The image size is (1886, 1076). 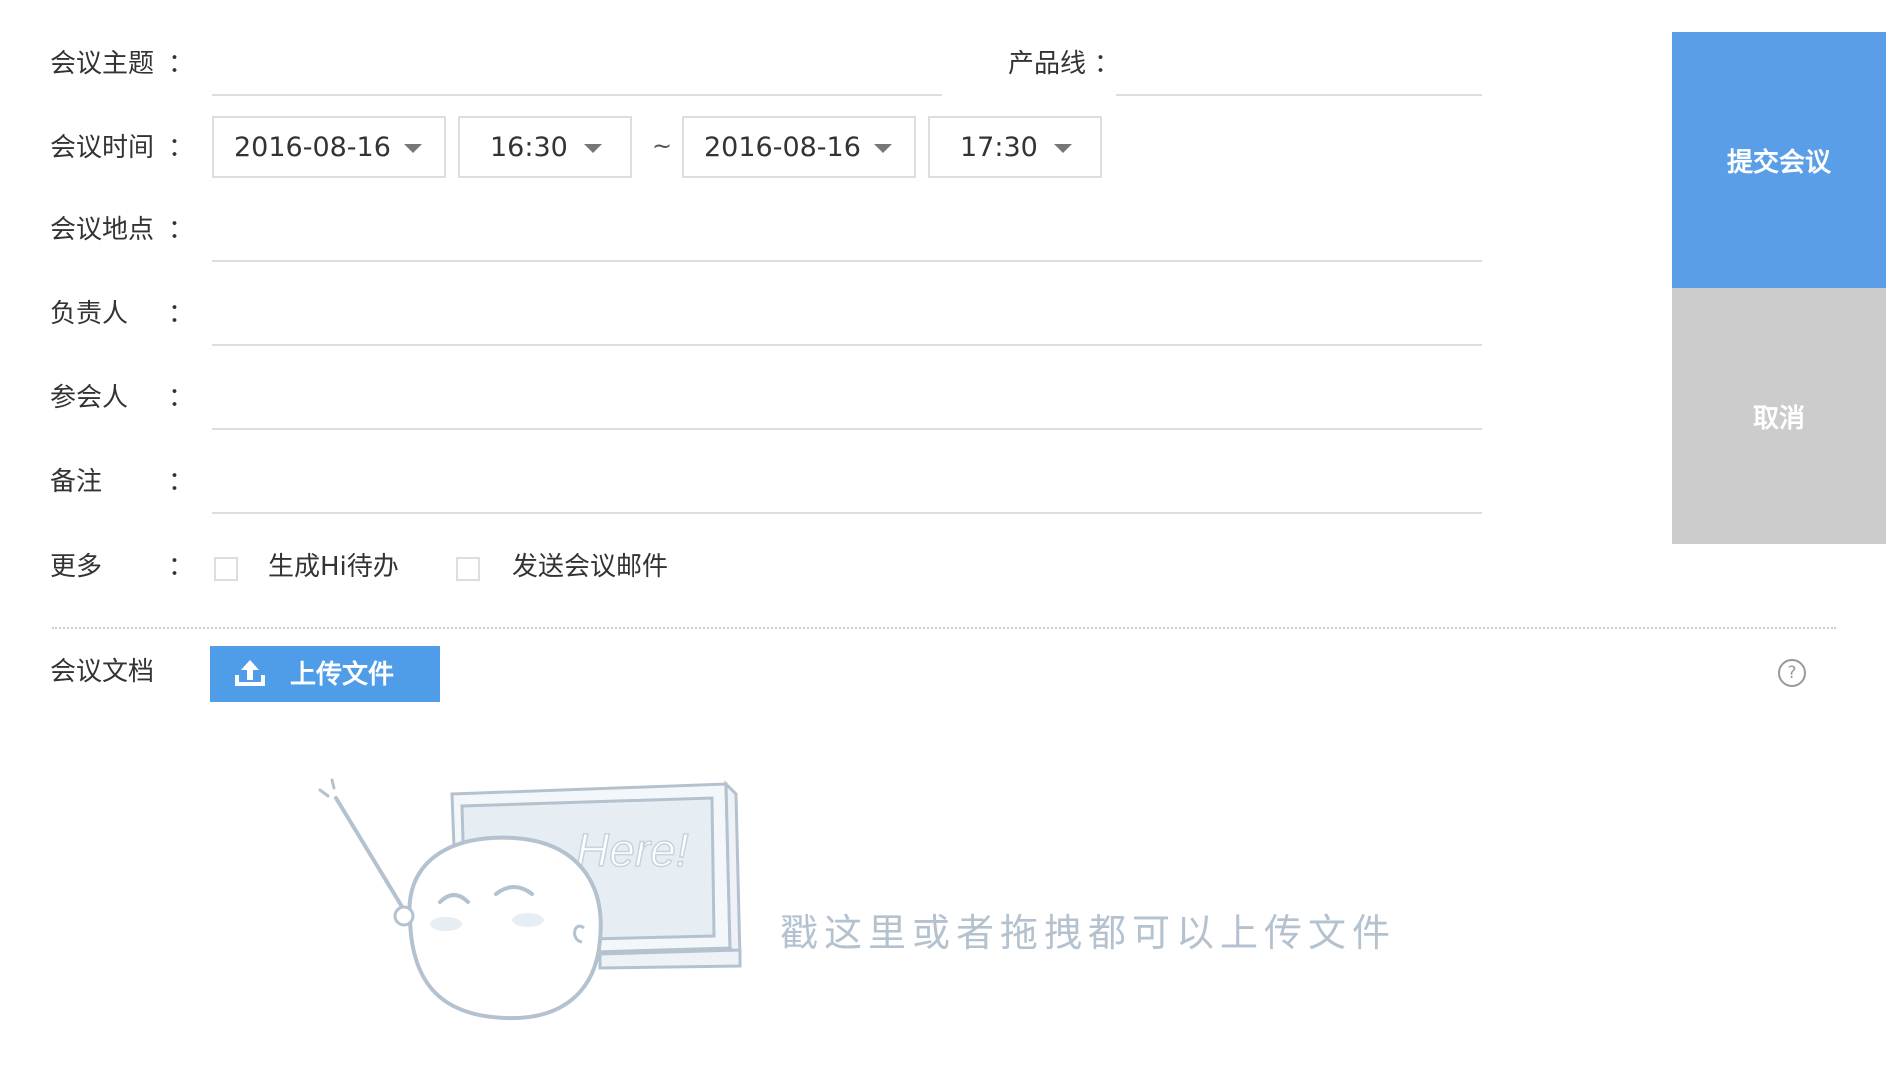 I want to click on attendees-input, so click(x=847, y=410).